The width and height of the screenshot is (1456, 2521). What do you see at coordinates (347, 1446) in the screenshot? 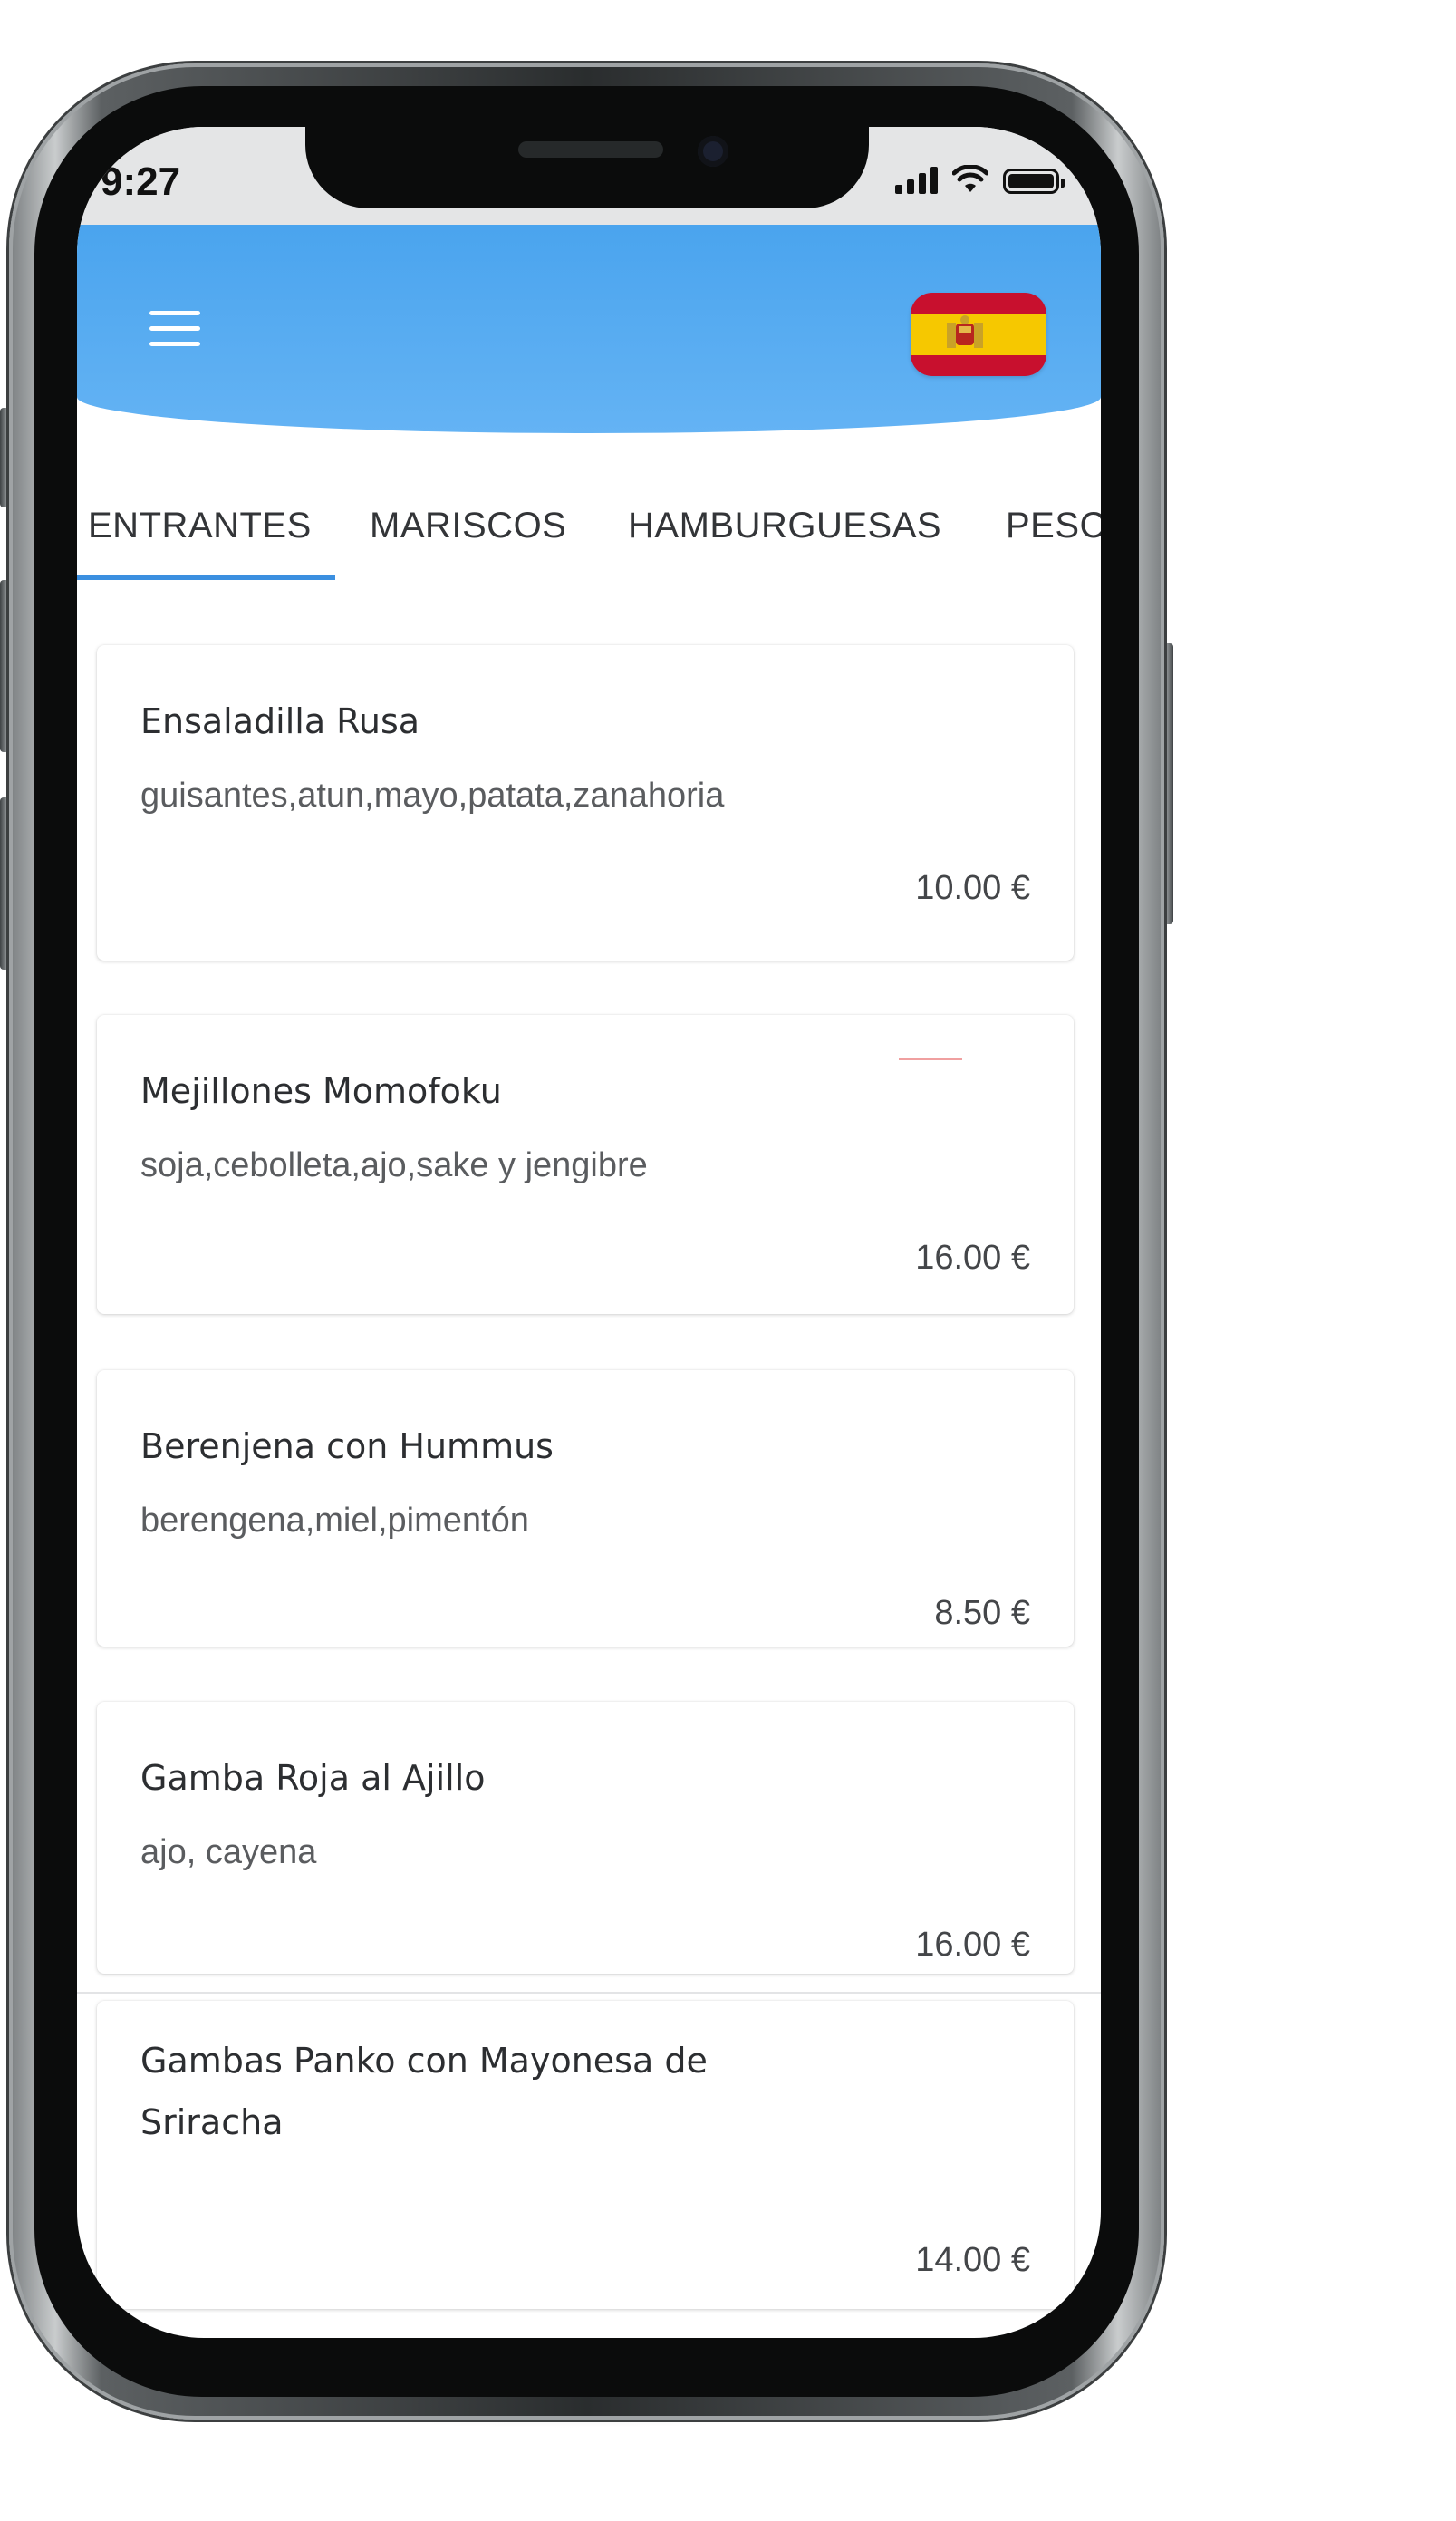
I see `menu-item-name: Berenjena con Hummus` at bounding box center [347, 1446].